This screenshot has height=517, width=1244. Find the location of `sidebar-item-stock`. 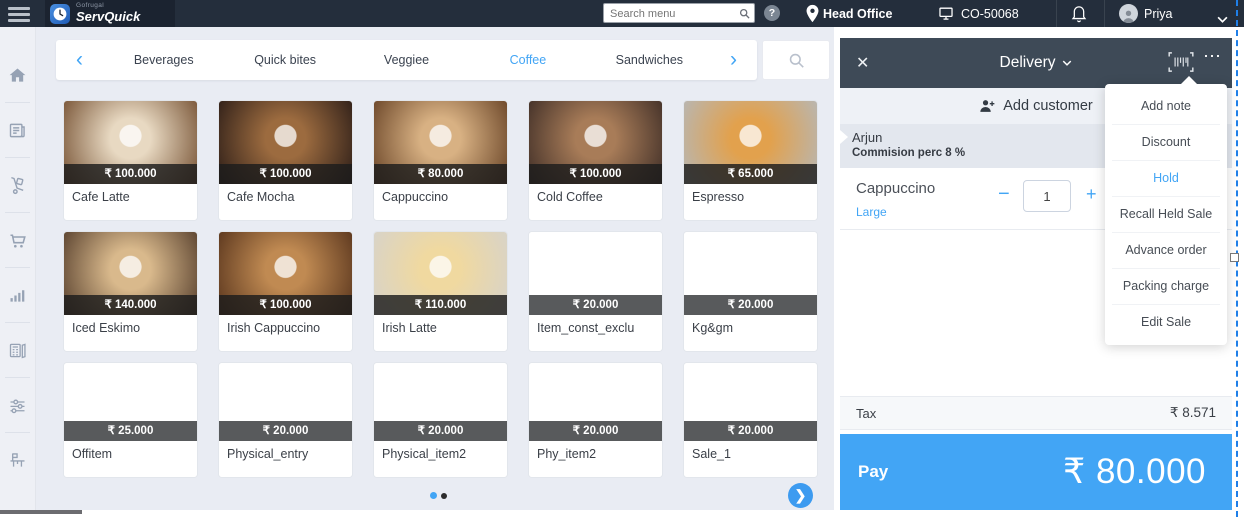

sidebar-item-stock is located at coordinates (17, 185).